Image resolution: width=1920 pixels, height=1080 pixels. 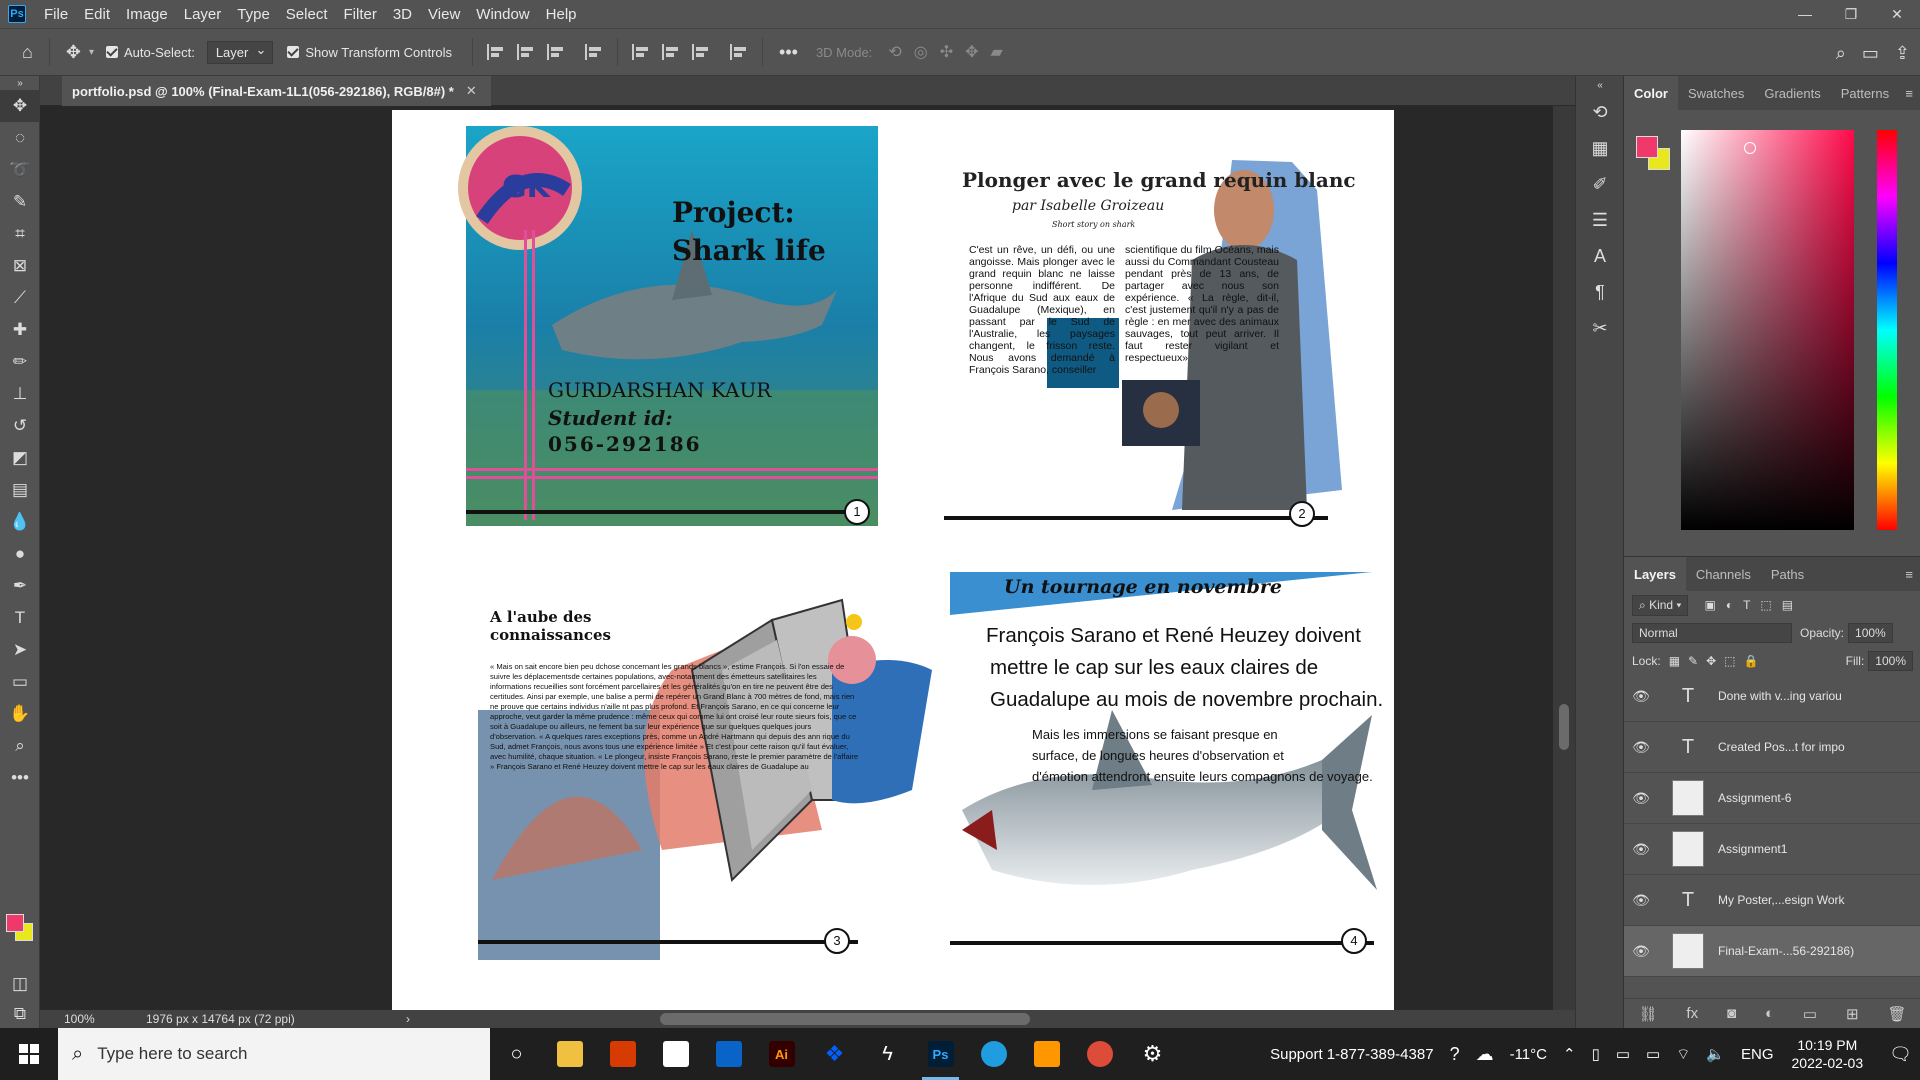 What do you see at coordinates (20, 586) in the screenshot?
I see `pen-tool-icon: ✒` at bounding box center [20, 586].